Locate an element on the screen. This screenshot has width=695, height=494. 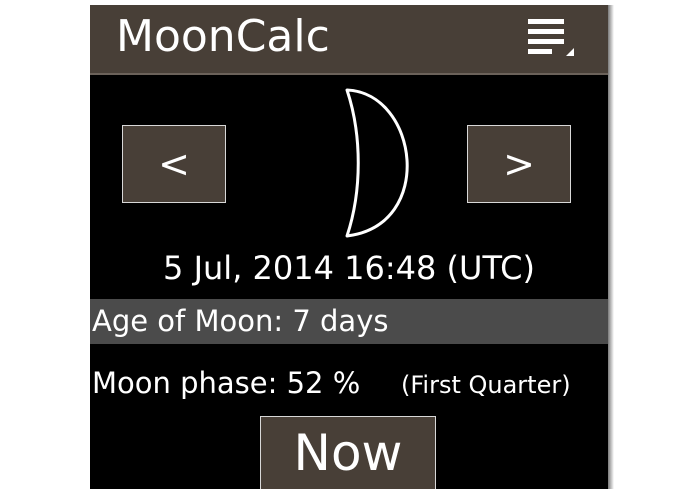
moon-phase-row: Moon phase: 52 % (First Quarter) is located at coordinates (349, 382).